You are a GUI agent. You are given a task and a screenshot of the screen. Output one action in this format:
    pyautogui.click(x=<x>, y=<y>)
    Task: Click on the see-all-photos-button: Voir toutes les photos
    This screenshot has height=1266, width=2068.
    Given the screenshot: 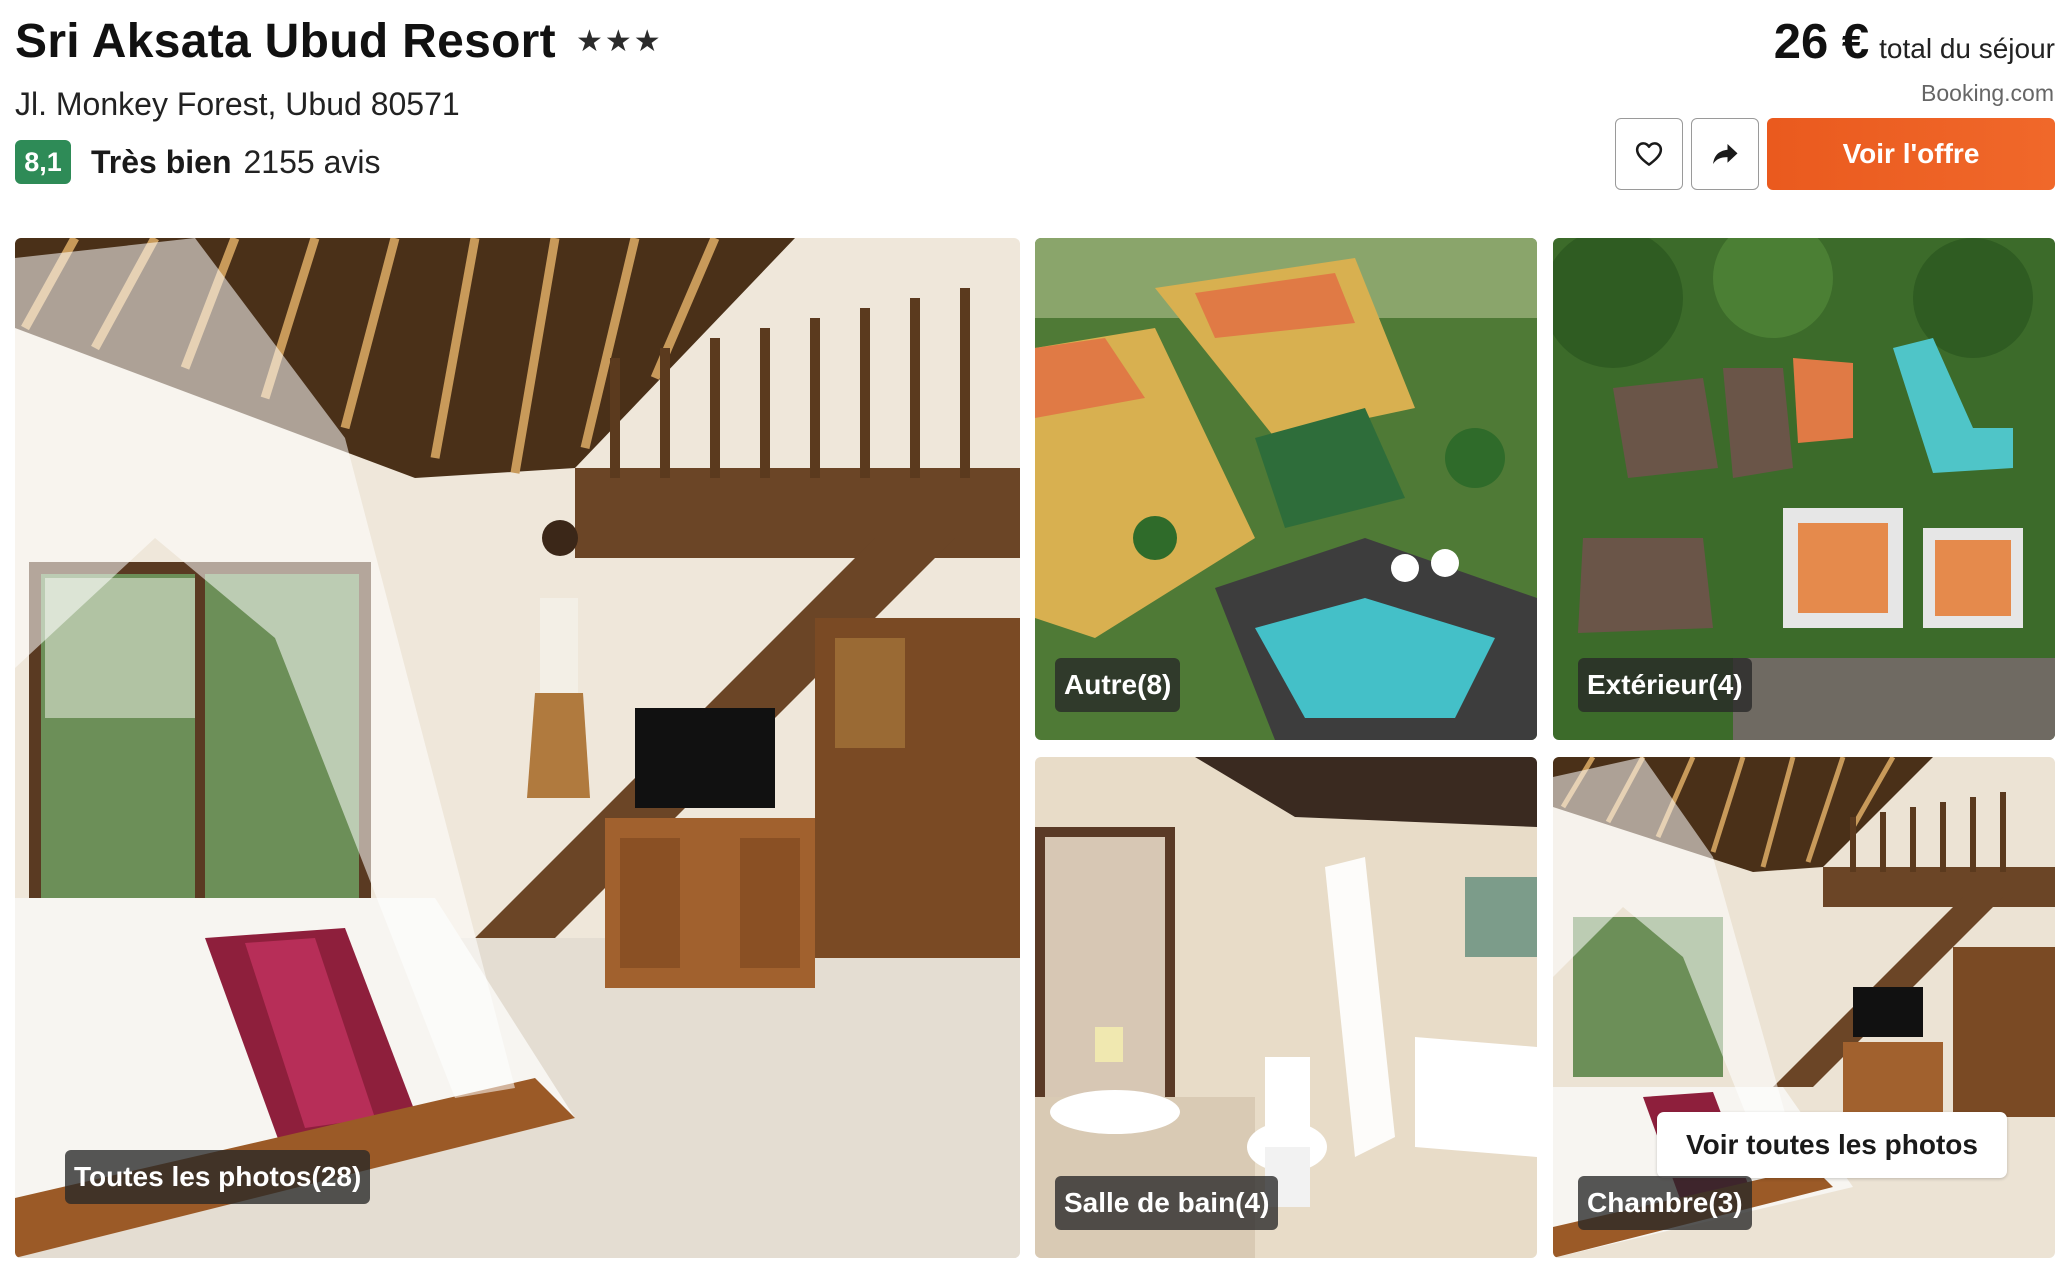 What is the action you would take?
    pyautogui.click(x=1832, y=1145)
    